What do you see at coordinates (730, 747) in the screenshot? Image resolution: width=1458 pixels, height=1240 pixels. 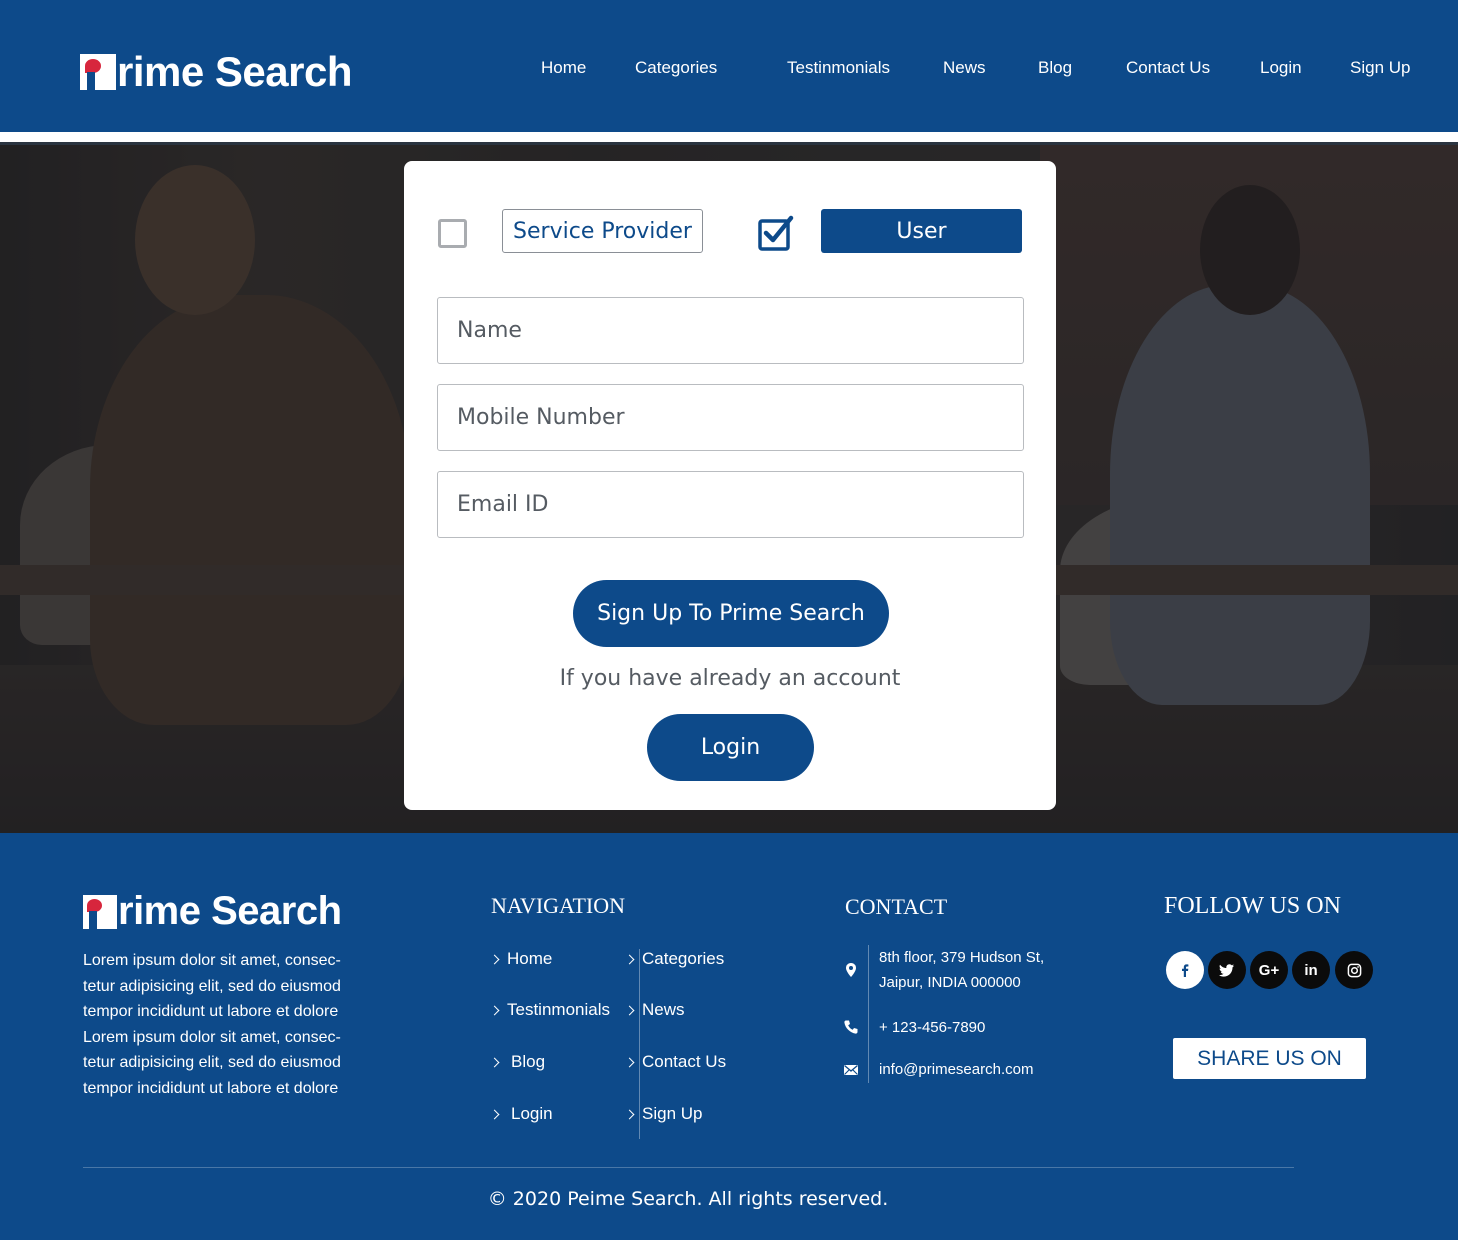 I see `login-button: Login` at bounding box center [730, 747].